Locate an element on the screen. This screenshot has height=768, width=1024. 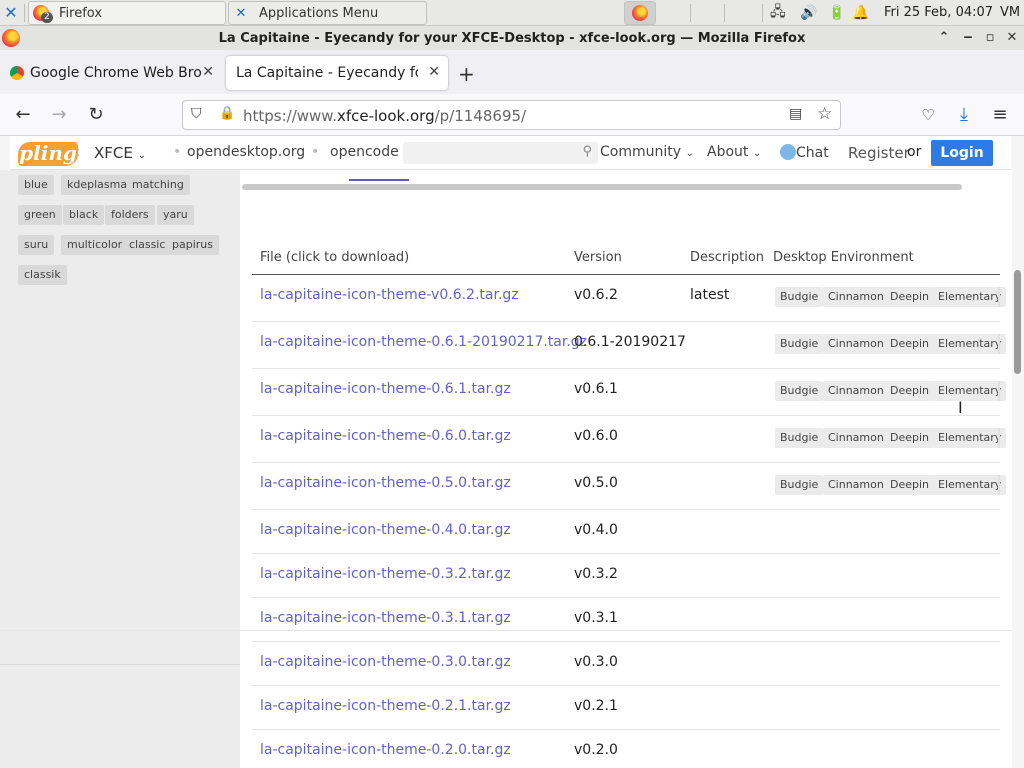
taskbar-firefox: 2 Firefox is located at coordinates (127, 13).